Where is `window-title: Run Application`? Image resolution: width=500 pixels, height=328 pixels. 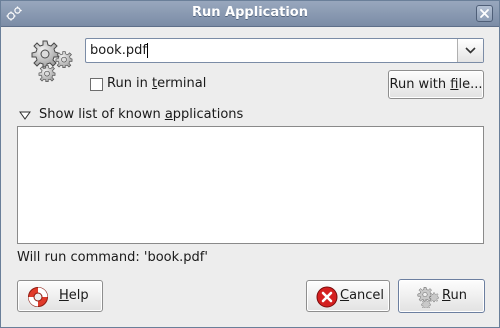
window-title: Run Application is located at coordinates (250, 12).